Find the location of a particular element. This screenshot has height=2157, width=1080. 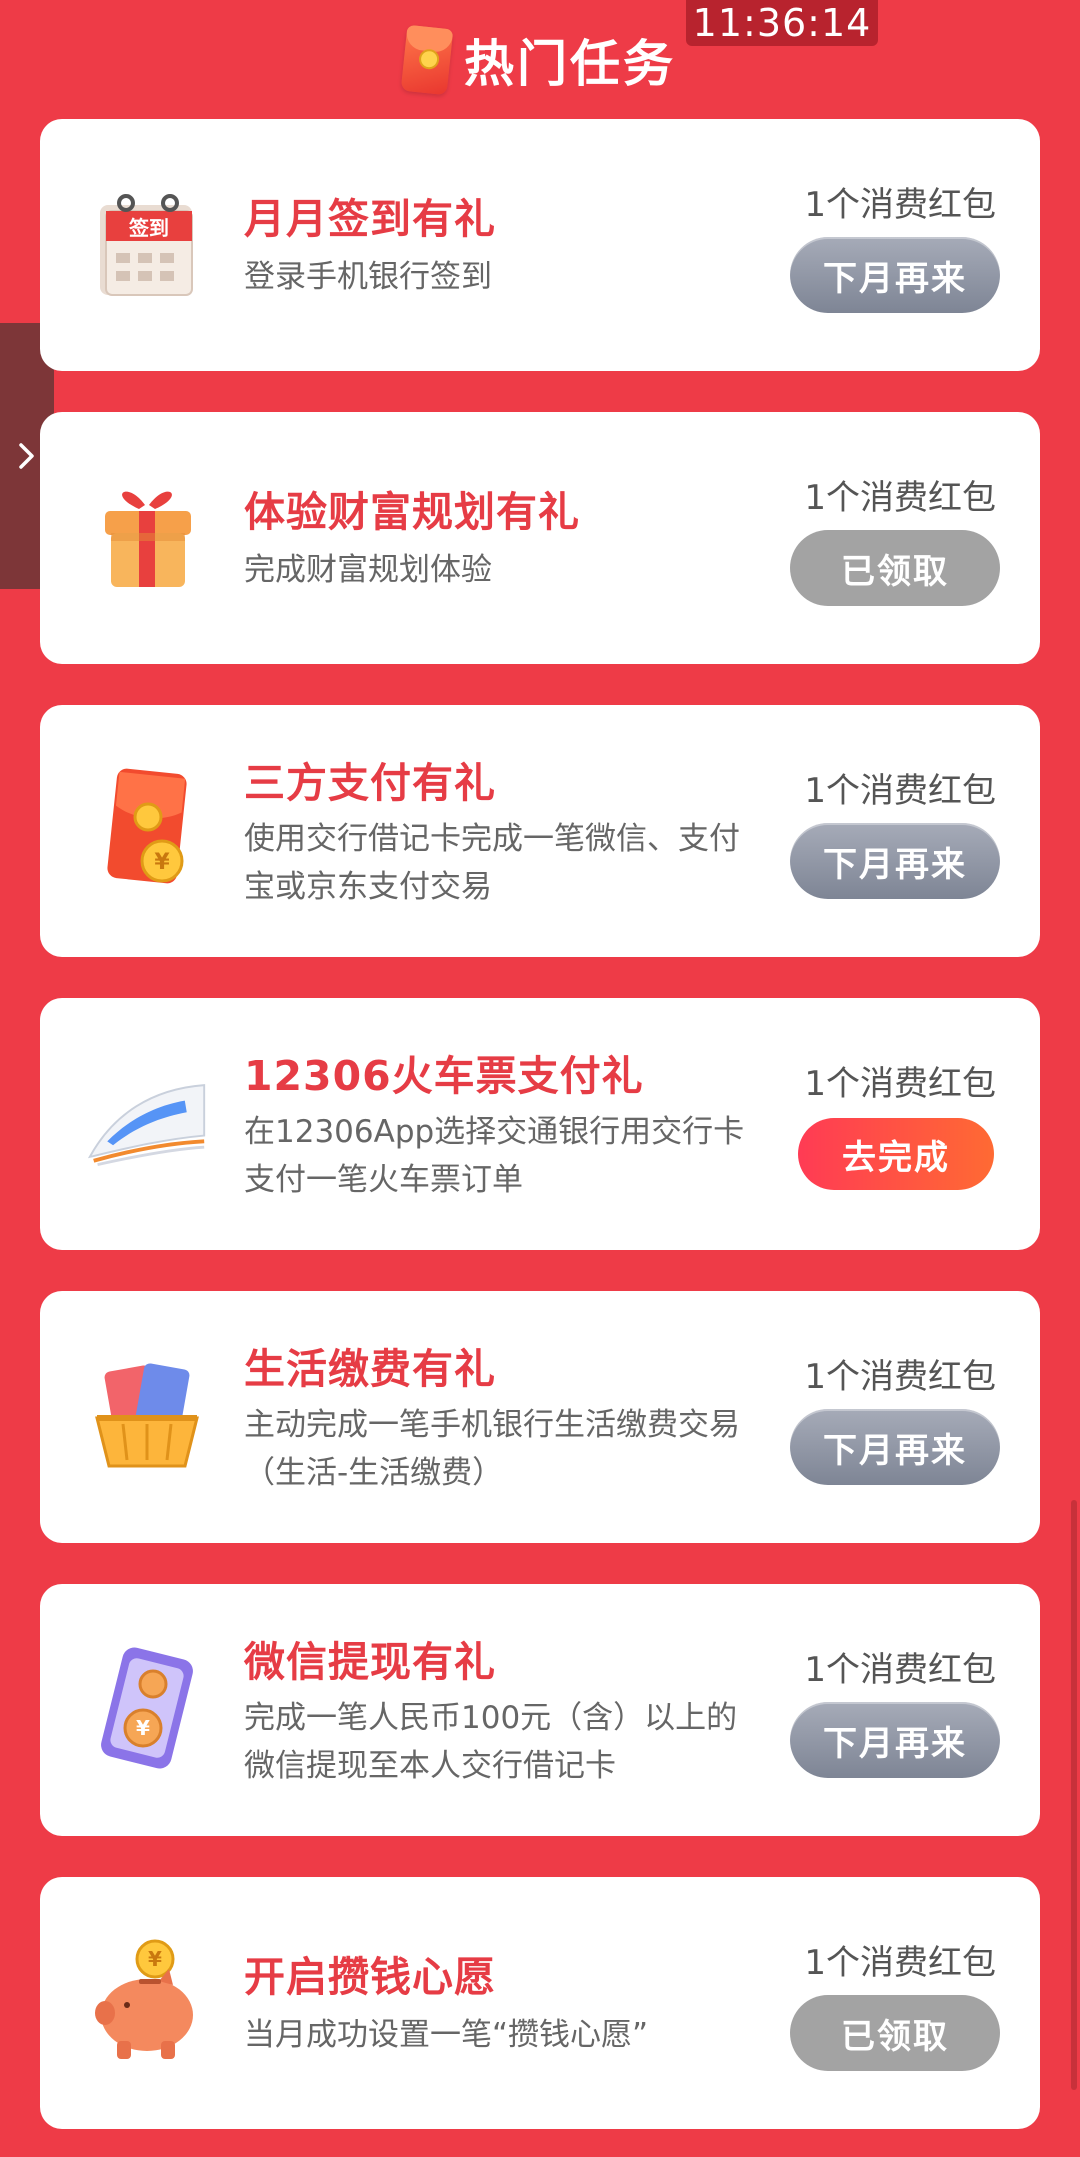

chevron-right-icon is located at coordinates (26, 456).